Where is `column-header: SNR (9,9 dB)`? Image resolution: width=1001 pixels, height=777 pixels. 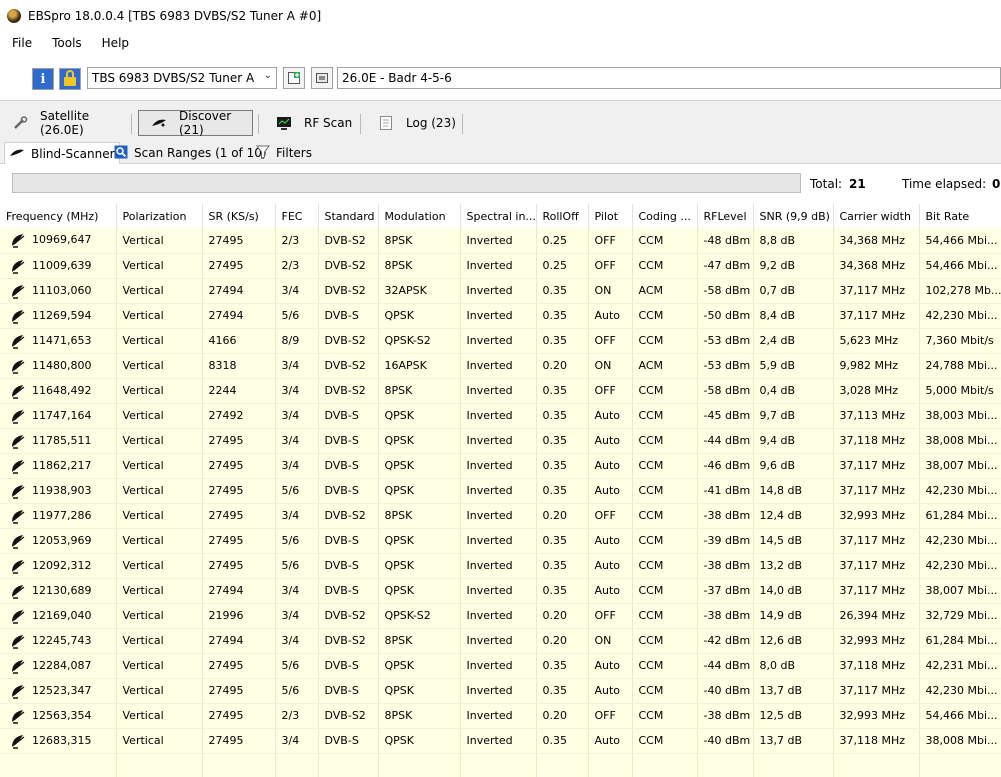 column-header: SNR (9,9 dB) is located at coordinates (793, 216).